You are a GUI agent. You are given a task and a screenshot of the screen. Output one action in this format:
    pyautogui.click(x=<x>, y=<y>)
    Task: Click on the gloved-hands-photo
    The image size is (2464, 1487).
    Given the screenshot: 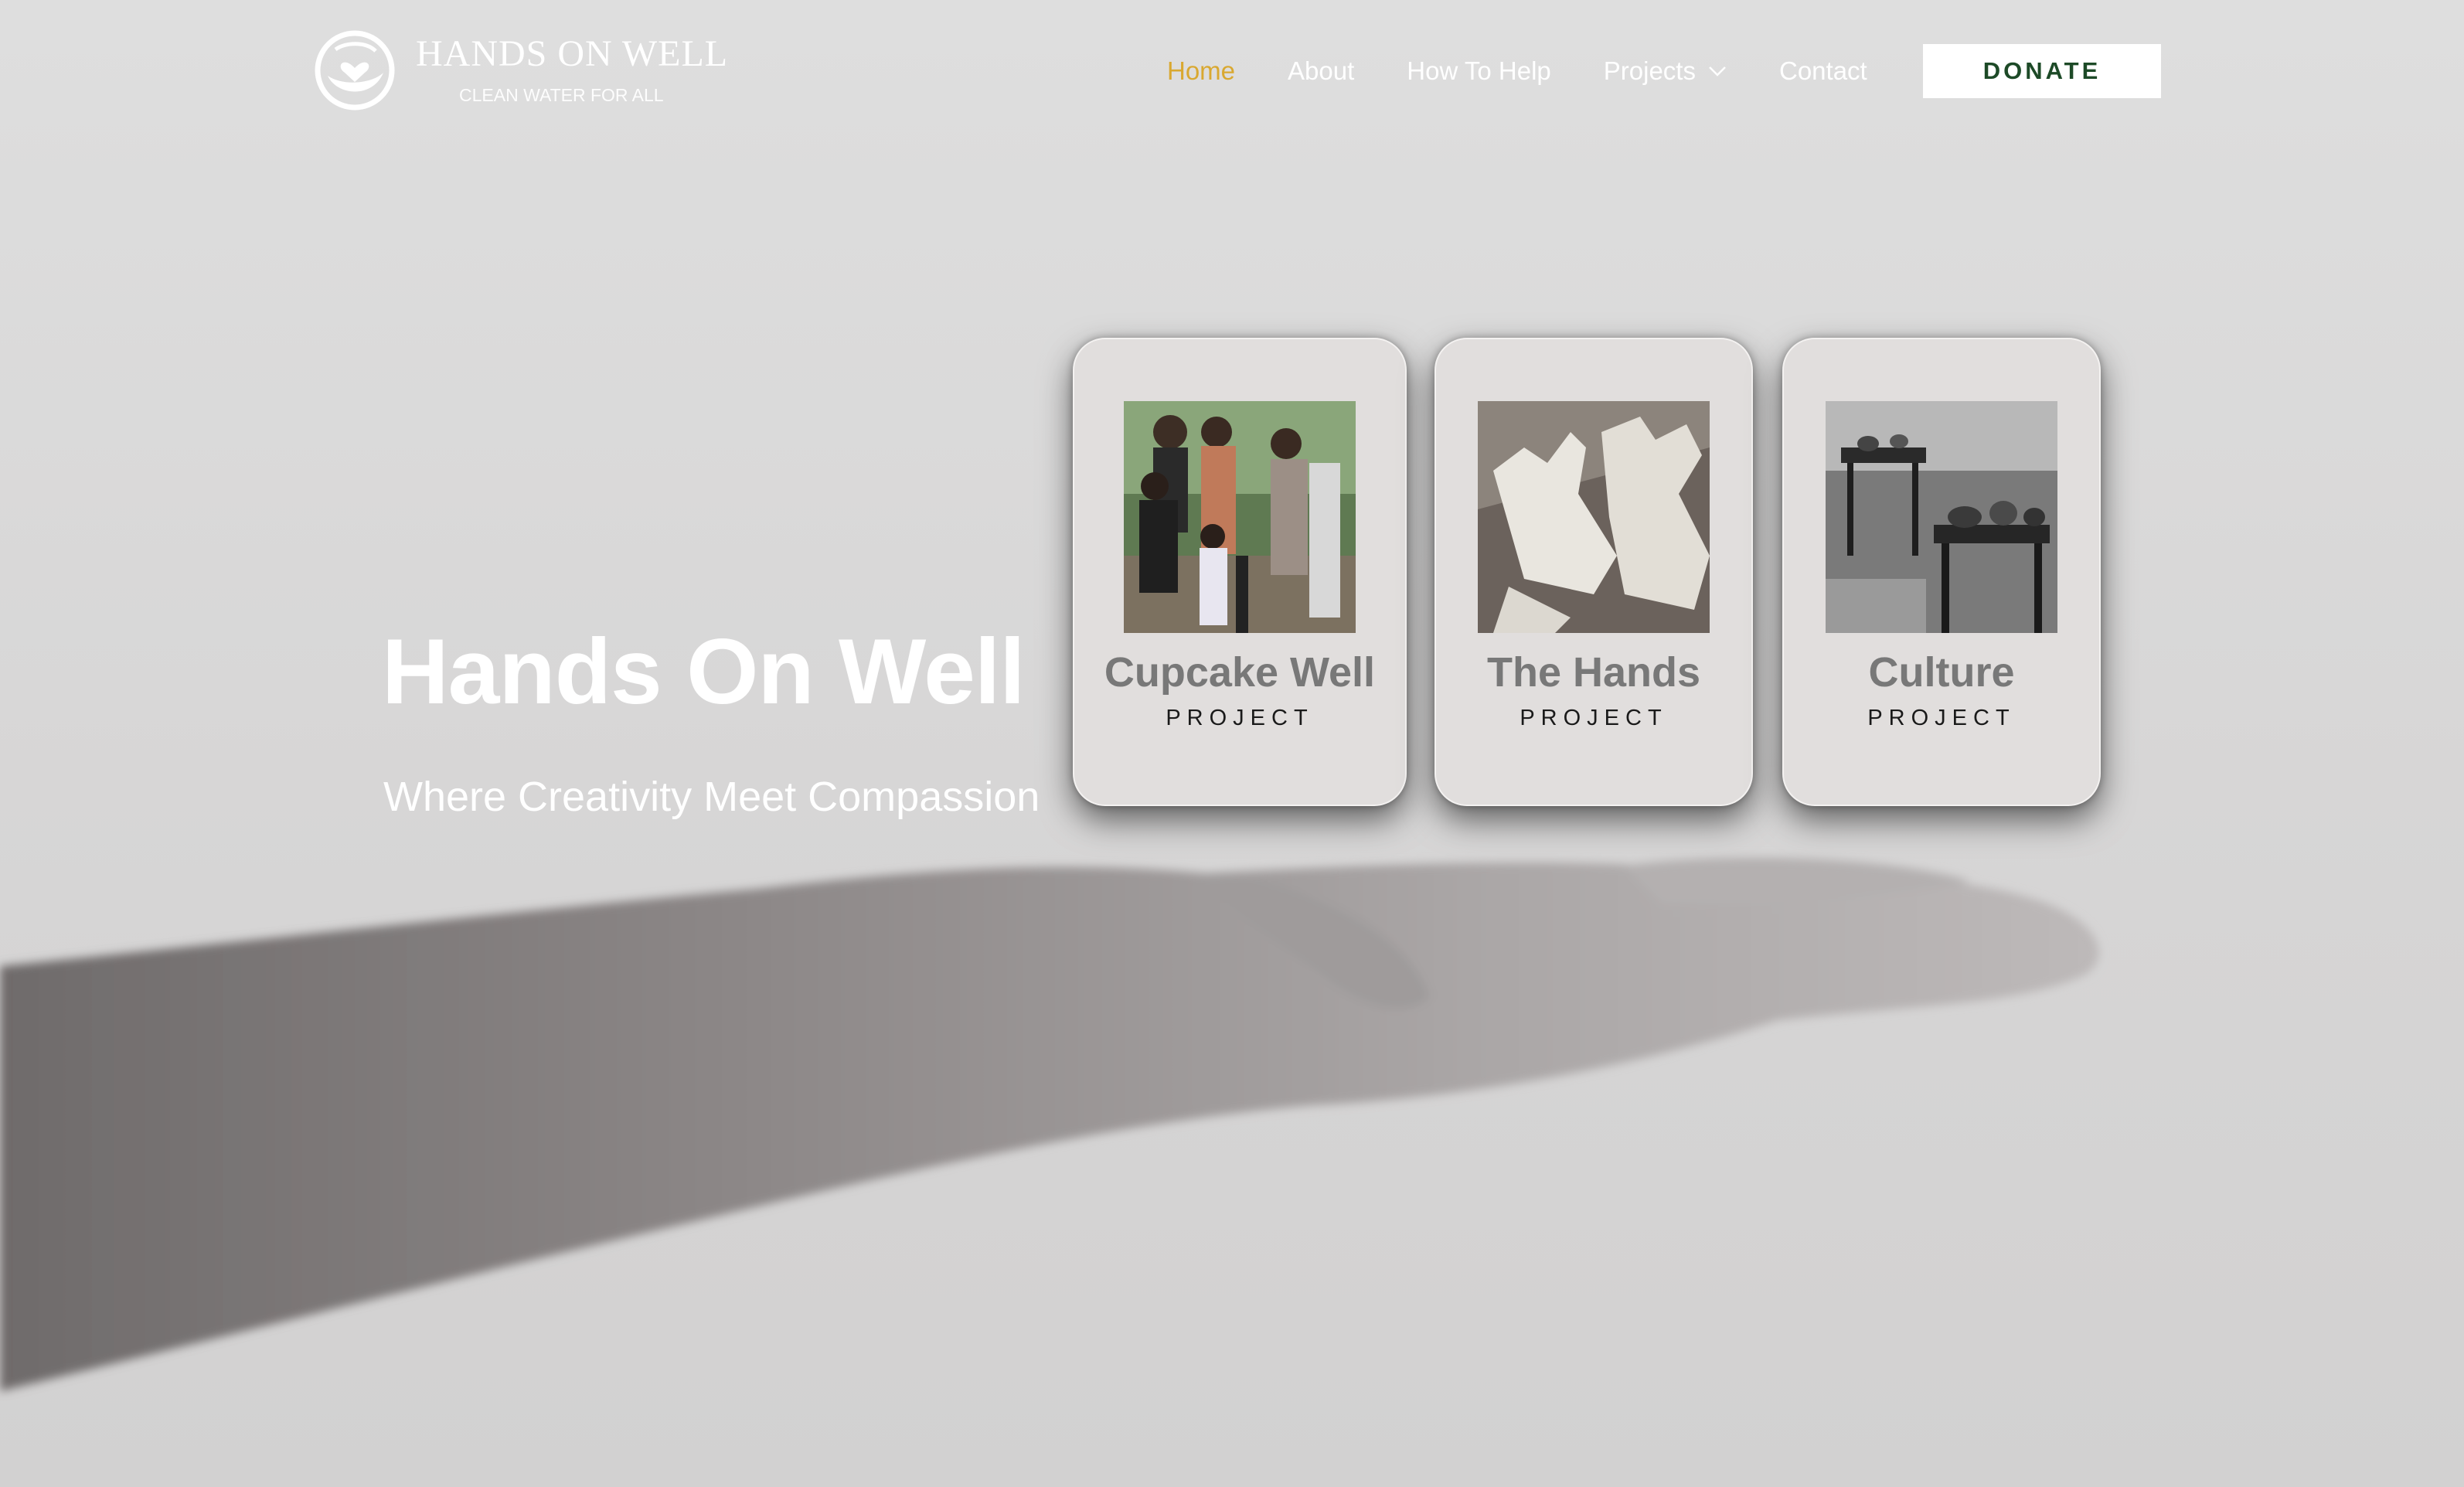 What is the action you would take?
    pyautogui.click(x=1594, y=517)
    